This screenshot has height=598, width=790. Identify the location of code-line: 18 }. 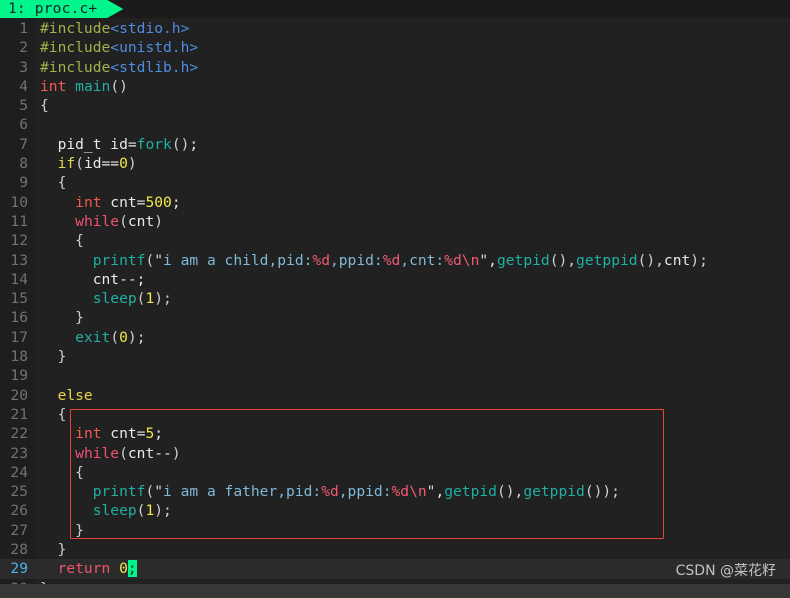
(395, 357).